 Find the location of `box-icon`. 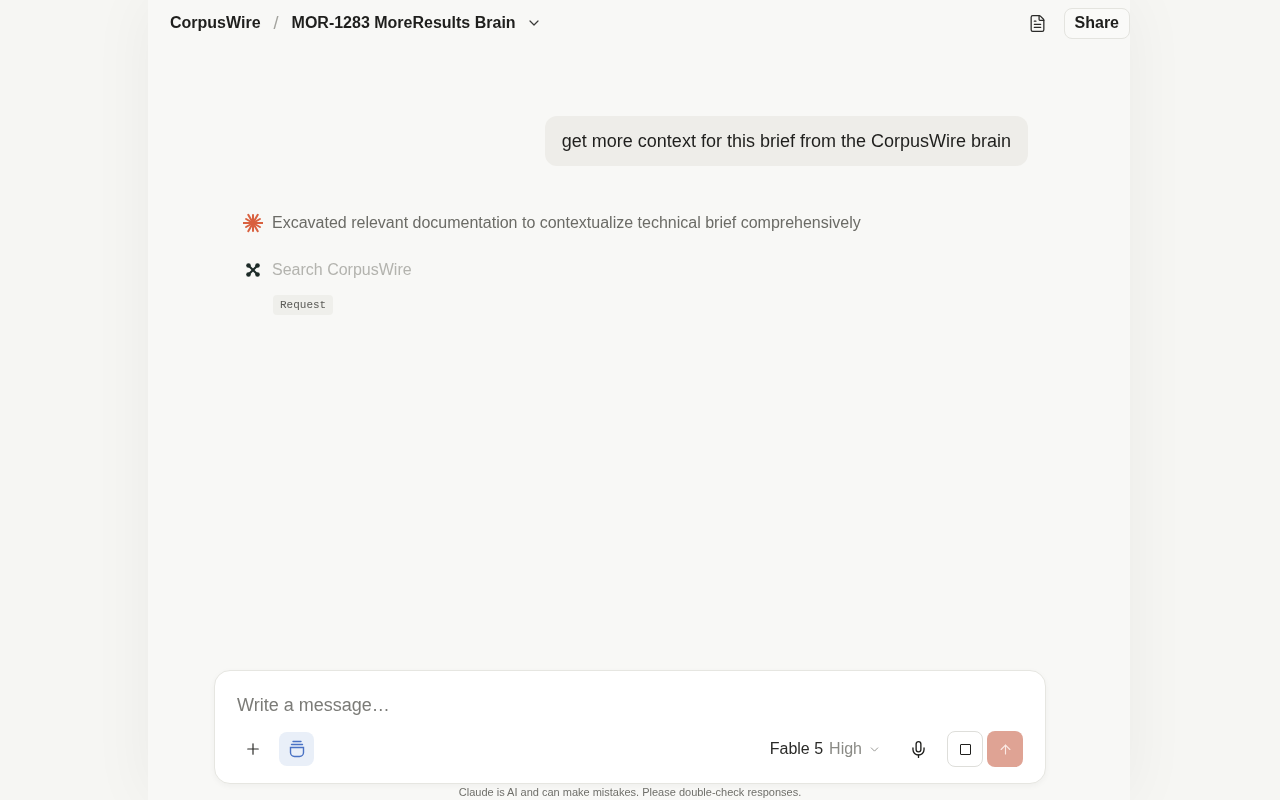

box-icon is located at coordinates (296, 749).